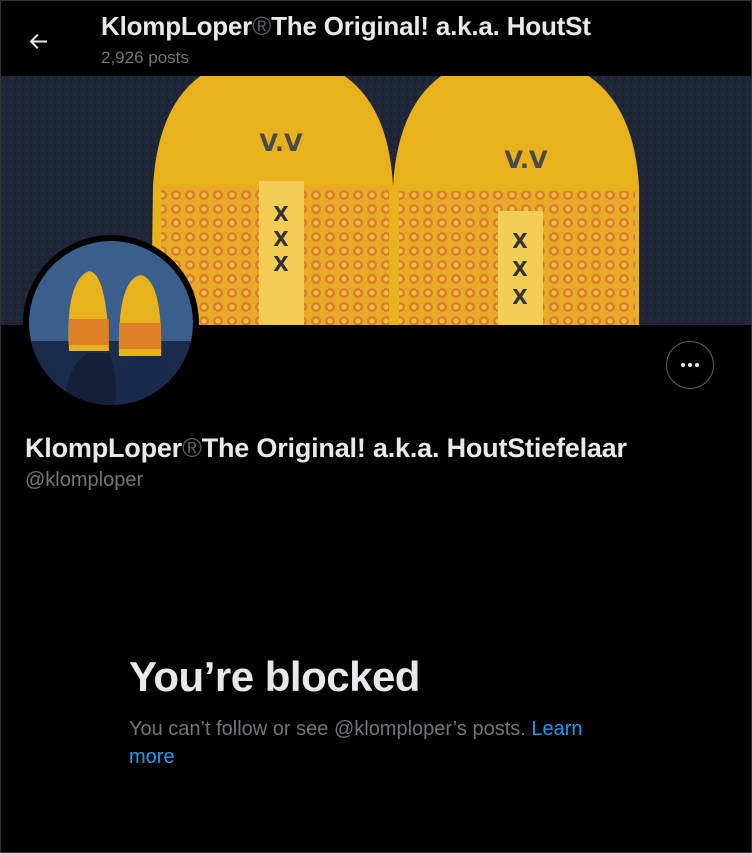 This screenshot has width=752, height=853. I want to click on back-button, so click(39, 41).